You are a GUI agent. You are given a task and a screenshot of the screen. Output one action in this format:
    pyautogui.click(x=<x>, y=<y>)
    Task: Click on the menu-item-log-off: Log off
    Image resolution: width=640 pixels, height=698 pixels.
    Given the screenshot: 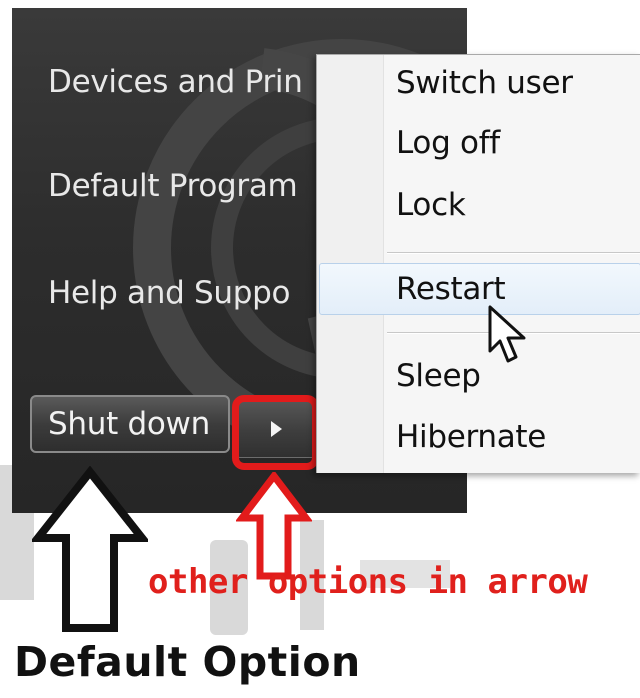 What is the action you would take?
    pyautogui.click(x=448, y=143)
    